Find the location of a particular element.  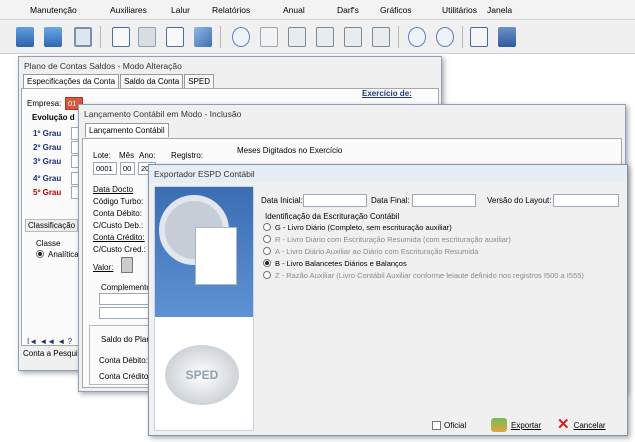

menu-darfs: Darf's is located at coordinates (348, 10).